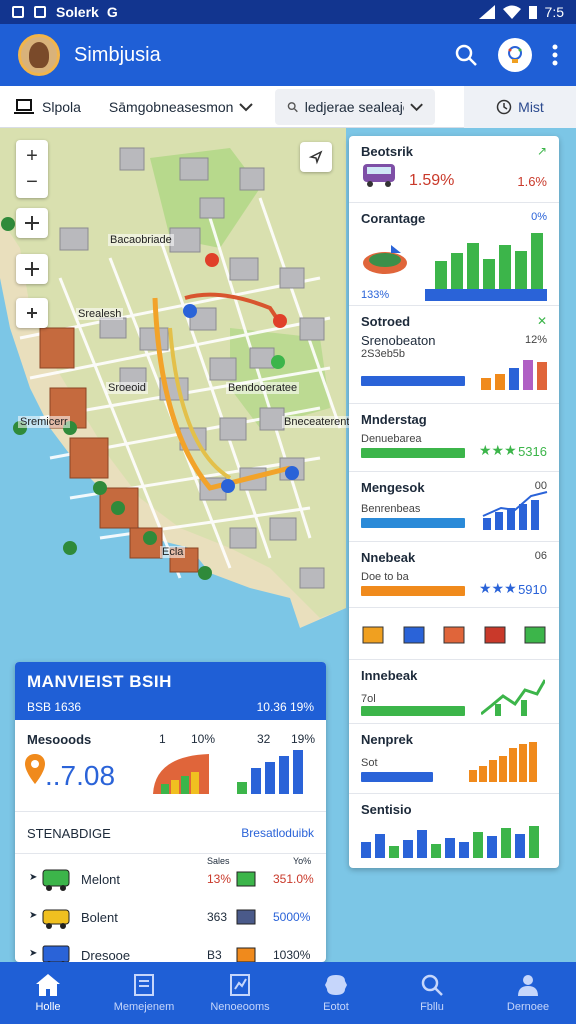  I want to click on g-icon: G, so click(112, 12).